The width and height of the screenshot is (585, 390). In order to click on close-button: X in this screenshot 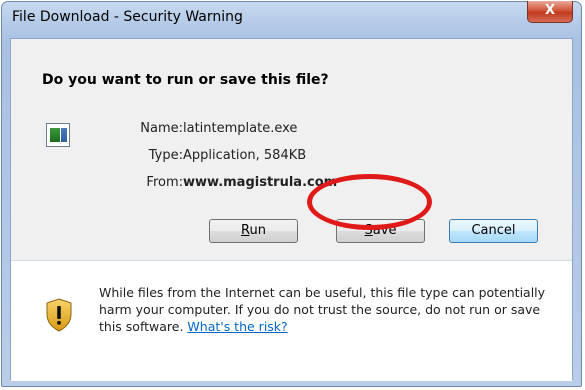, I will do `click(550, 12)`.